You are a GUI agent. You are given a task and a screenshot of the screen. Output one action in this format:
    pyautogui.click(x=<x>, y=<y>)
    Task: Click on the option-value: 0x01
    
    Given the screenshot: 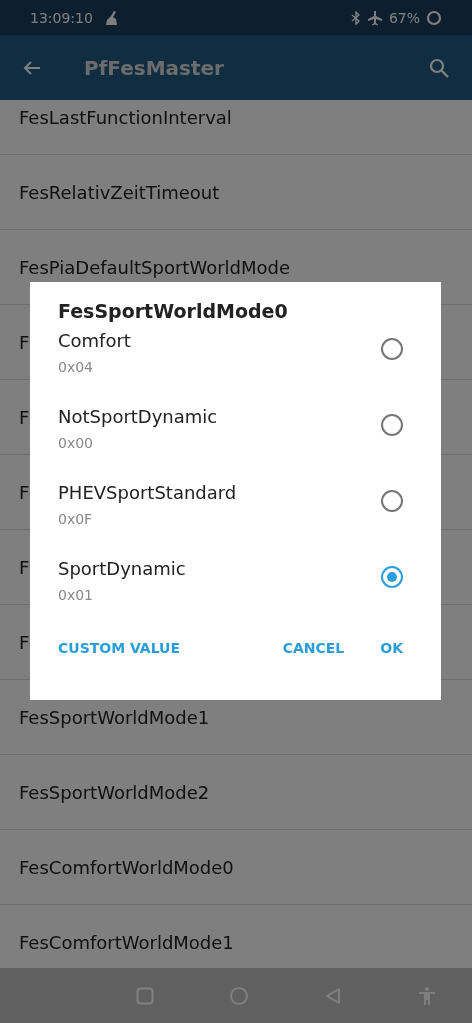 What is the action you would take?
    pyautogui.click(x=75, y=595)
    